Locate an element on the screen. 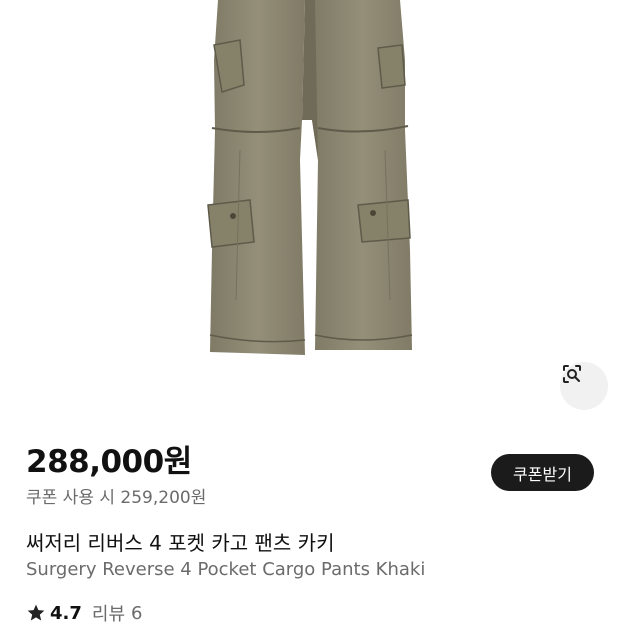 The image size is (620, 626). review-count: 6 is located at coordinates (136, 613).